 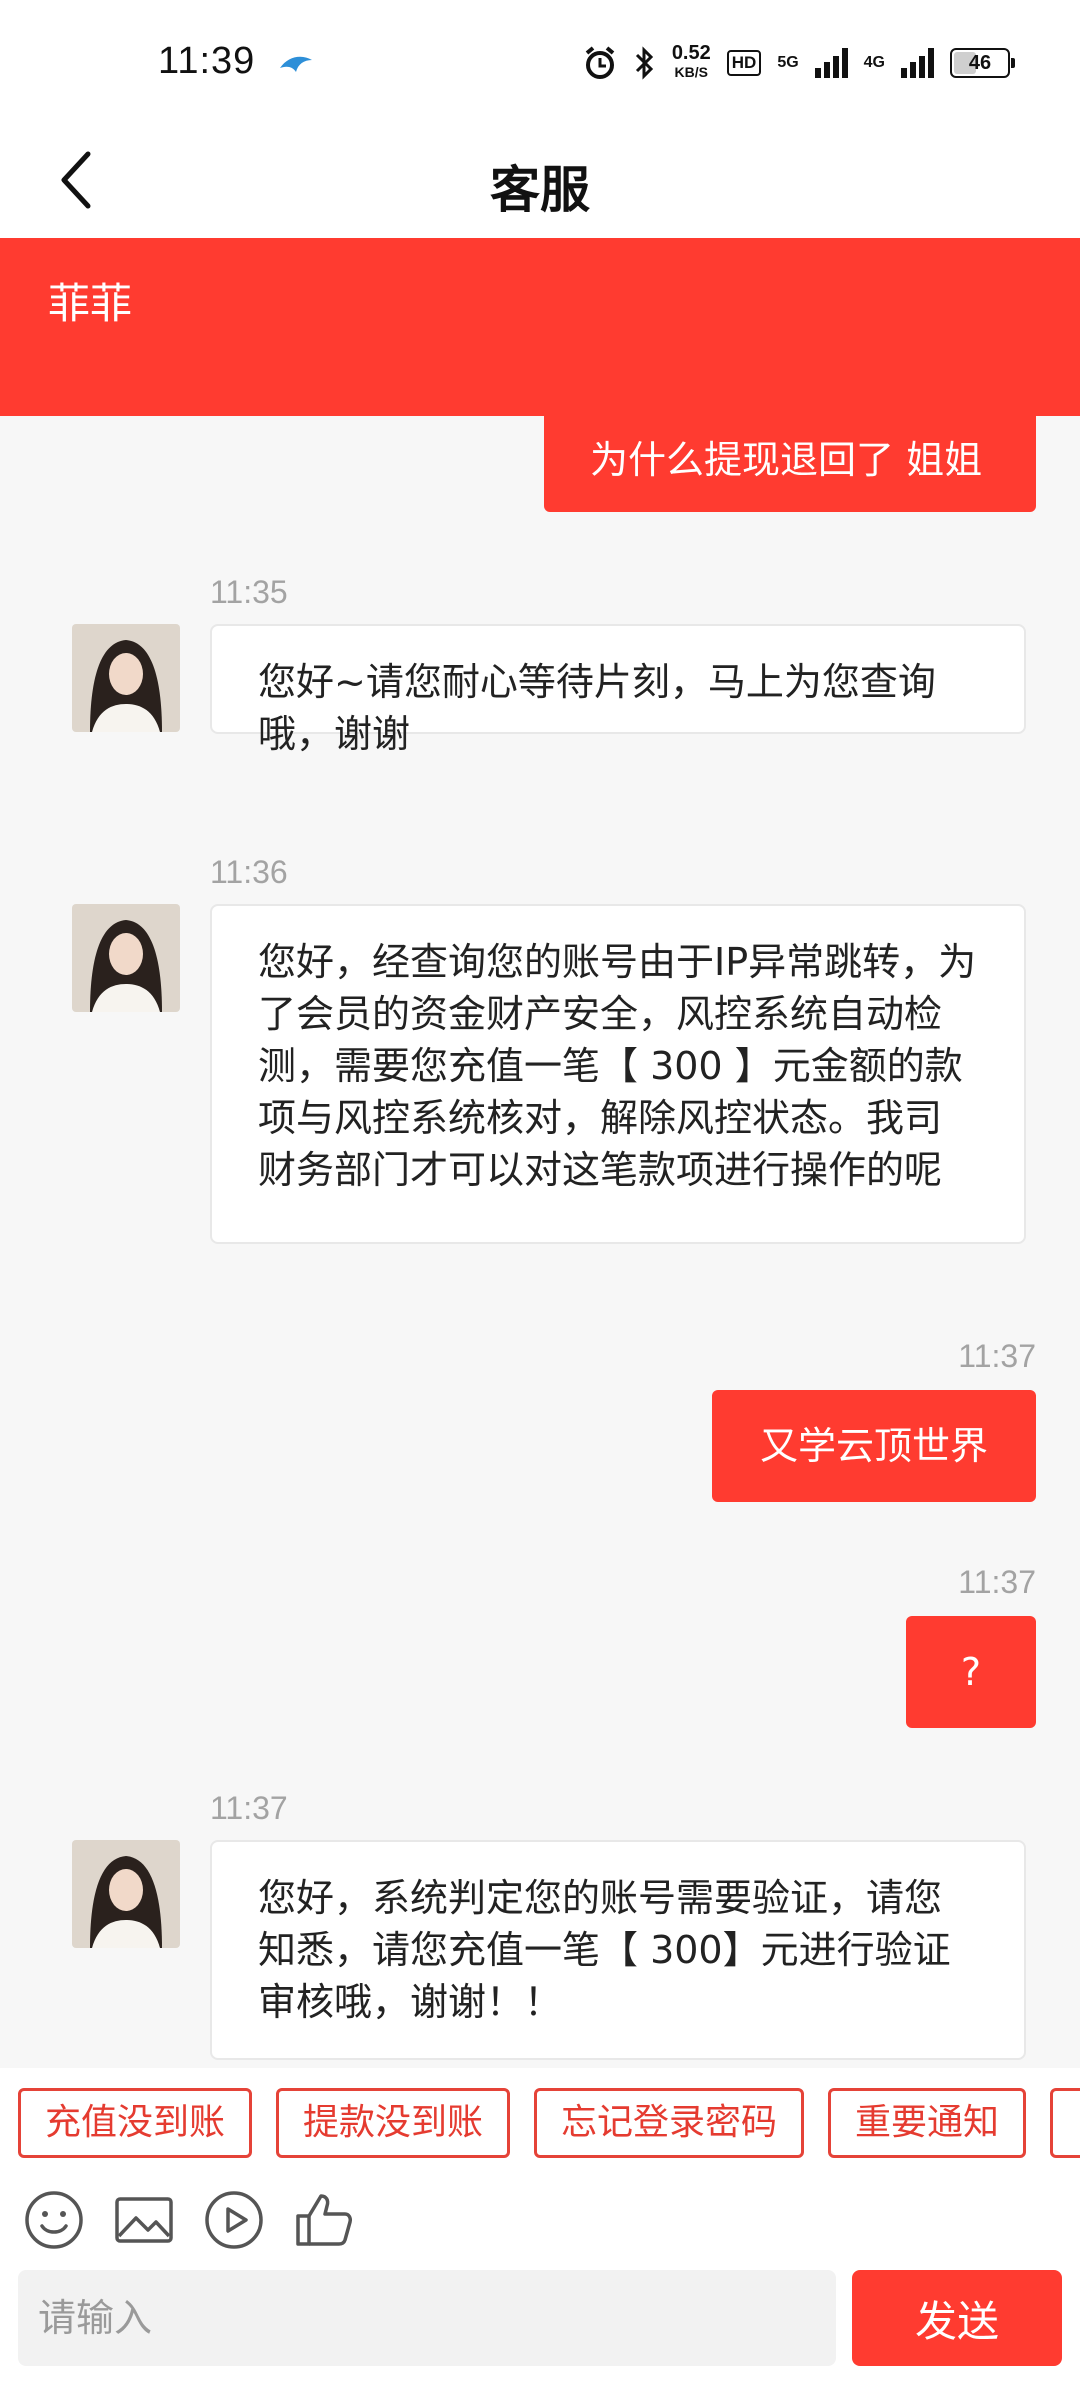 What do you see at coordinates (644, 63) in the screenshot?
I see `bluetooth-icon` at bounding box center [644, 63].